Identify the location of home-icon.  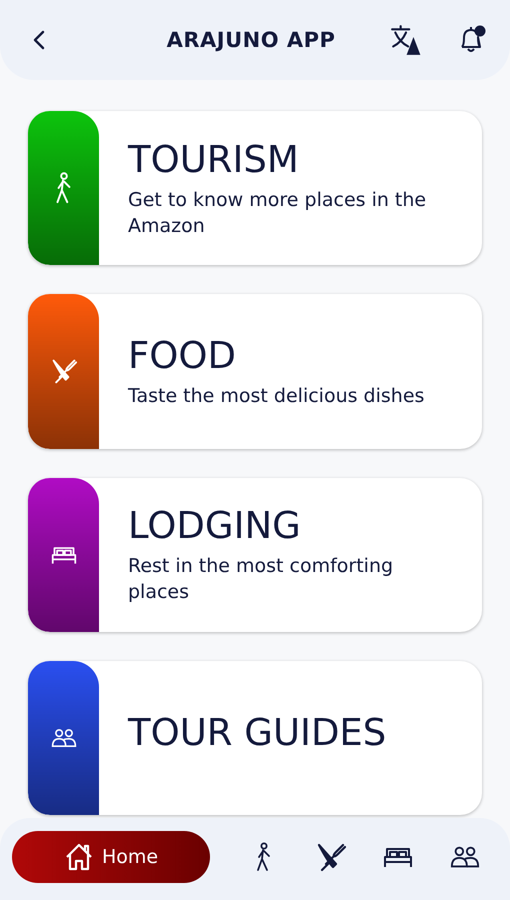
(79, 857).